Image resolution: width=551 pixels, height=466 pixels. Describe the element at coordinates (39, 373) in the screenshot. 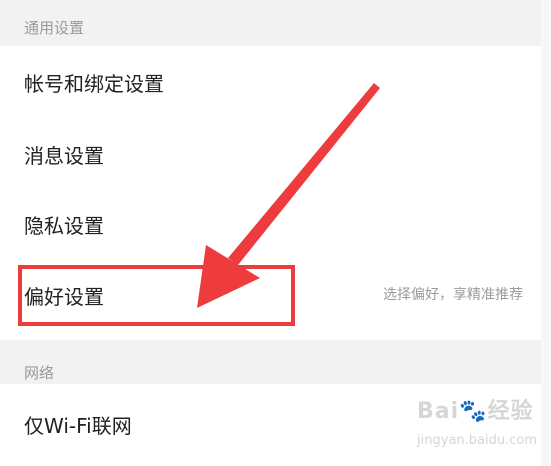

I see `section-title-network: 网络` at that location.